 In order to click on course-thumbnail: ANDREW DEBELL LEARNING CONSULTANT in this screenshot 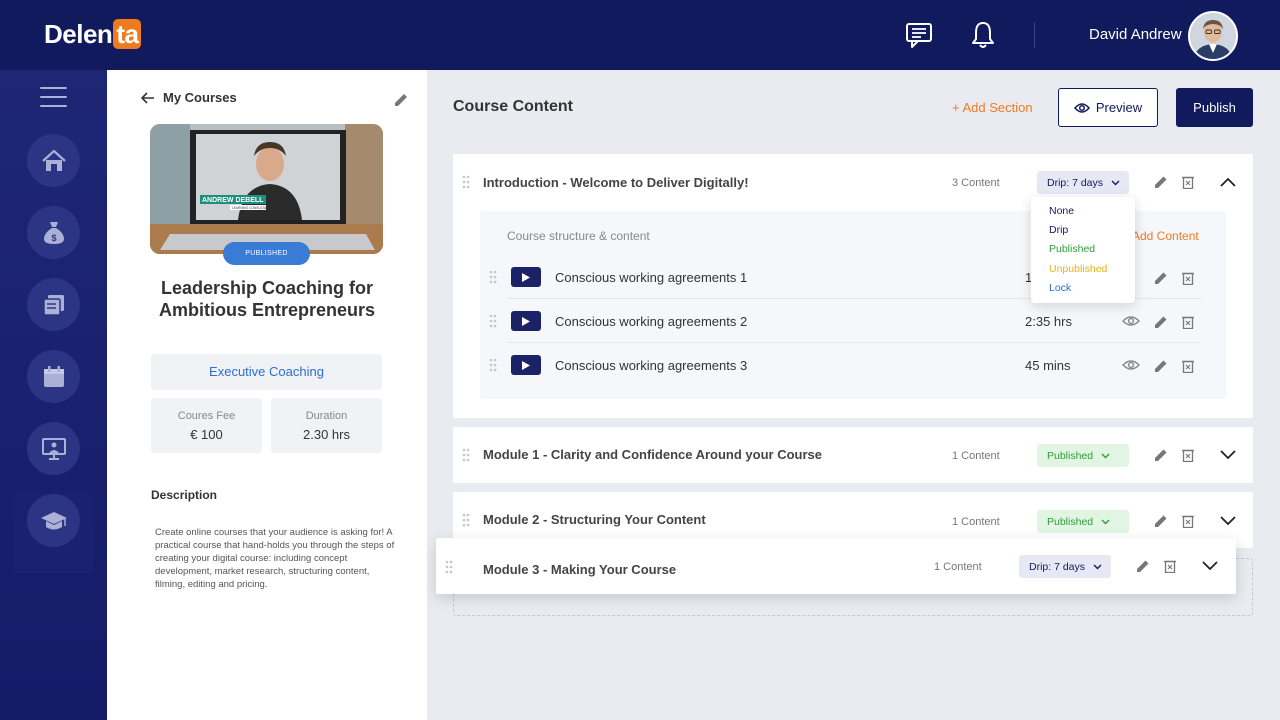, I will do `click(266, 189)`.